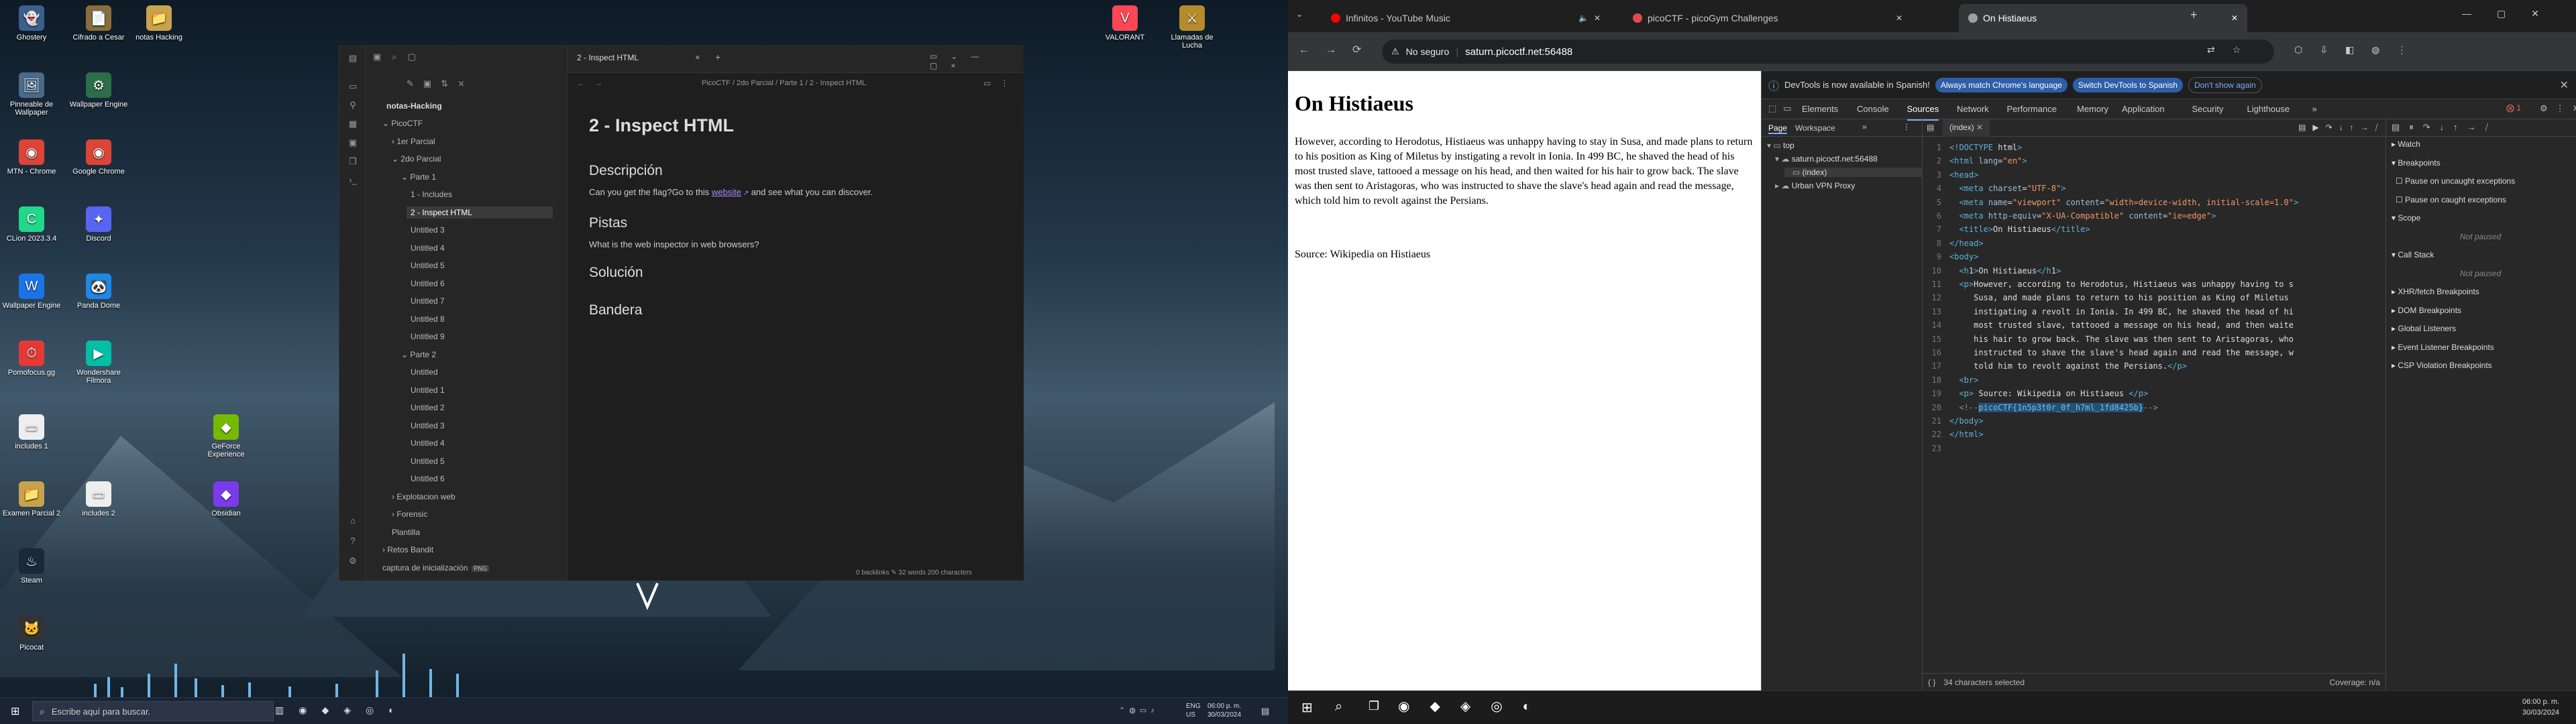 The image size is (2576, 724). Describe the element at coordinates (1936, 434) in the screenshot. I see `line-number: 22` at that location.